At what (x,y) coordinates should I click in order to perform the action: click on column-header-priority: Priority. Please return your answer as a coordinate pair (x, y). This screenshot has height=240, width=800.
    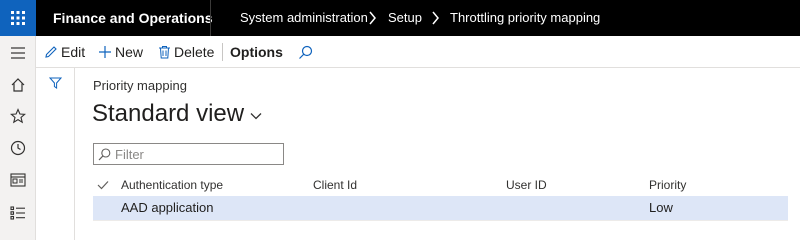
    Looking at the image, I should click on (667, 185).